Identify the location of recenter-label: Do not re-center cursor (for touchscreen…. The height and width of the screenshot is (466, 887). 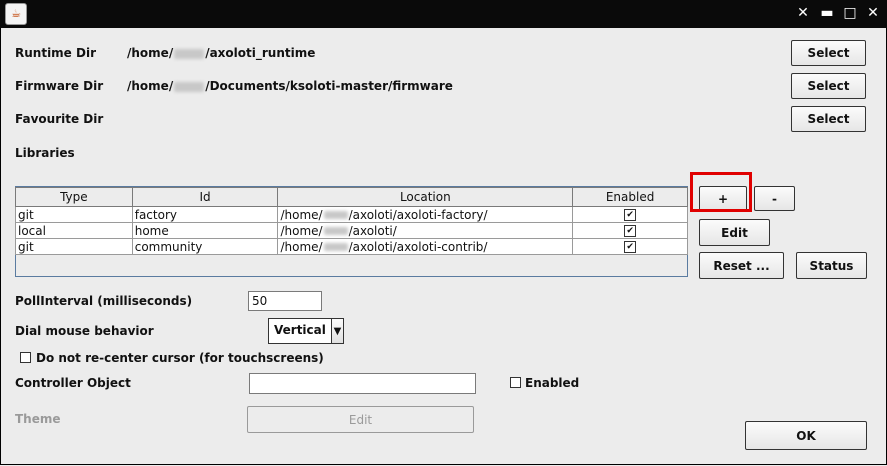
(180, 358).